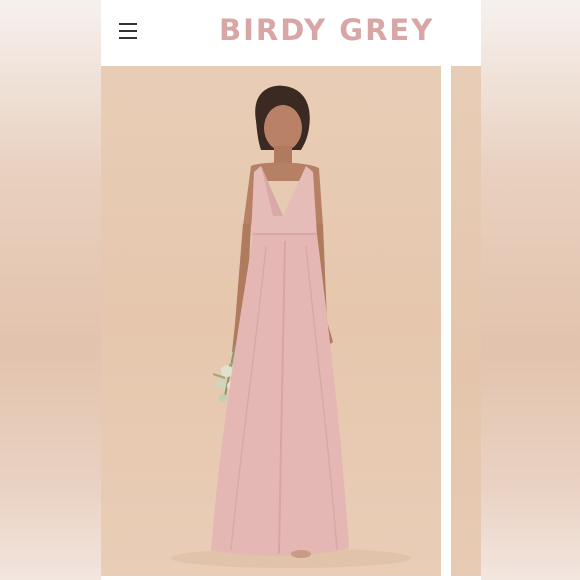  I want to click on brand-logo: BIRDY GREY, so click(326, 30).